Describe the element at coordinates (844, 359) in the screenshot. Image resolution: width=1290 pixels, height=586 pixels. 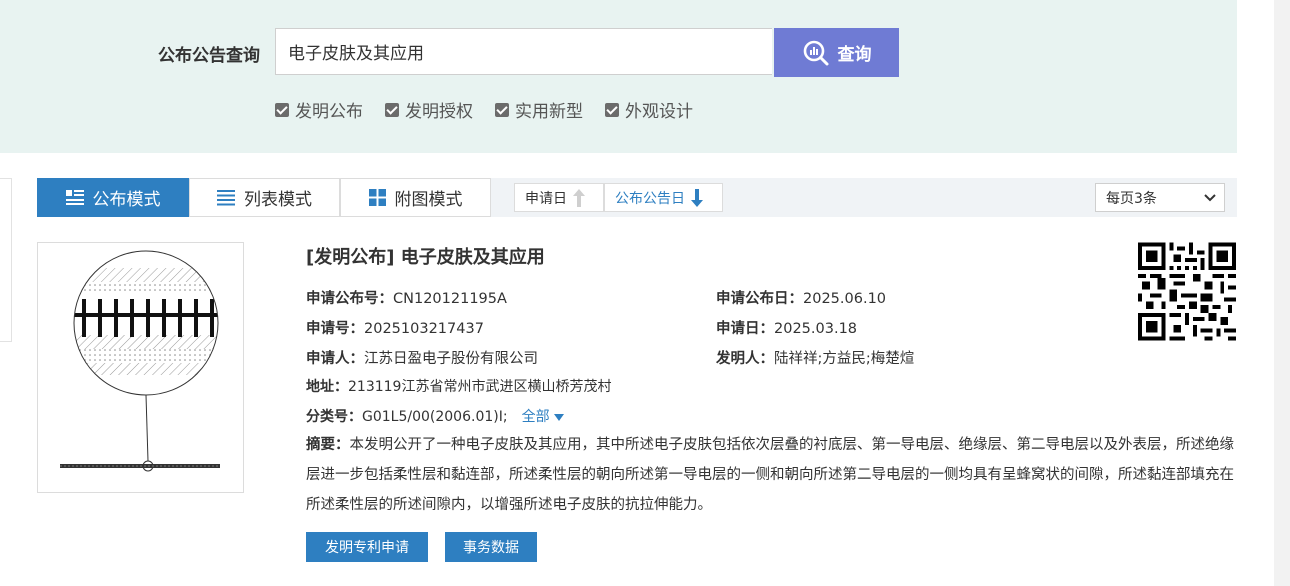
I see `field-value: 陆祥祥;方益民;梅楚煊` at that location.